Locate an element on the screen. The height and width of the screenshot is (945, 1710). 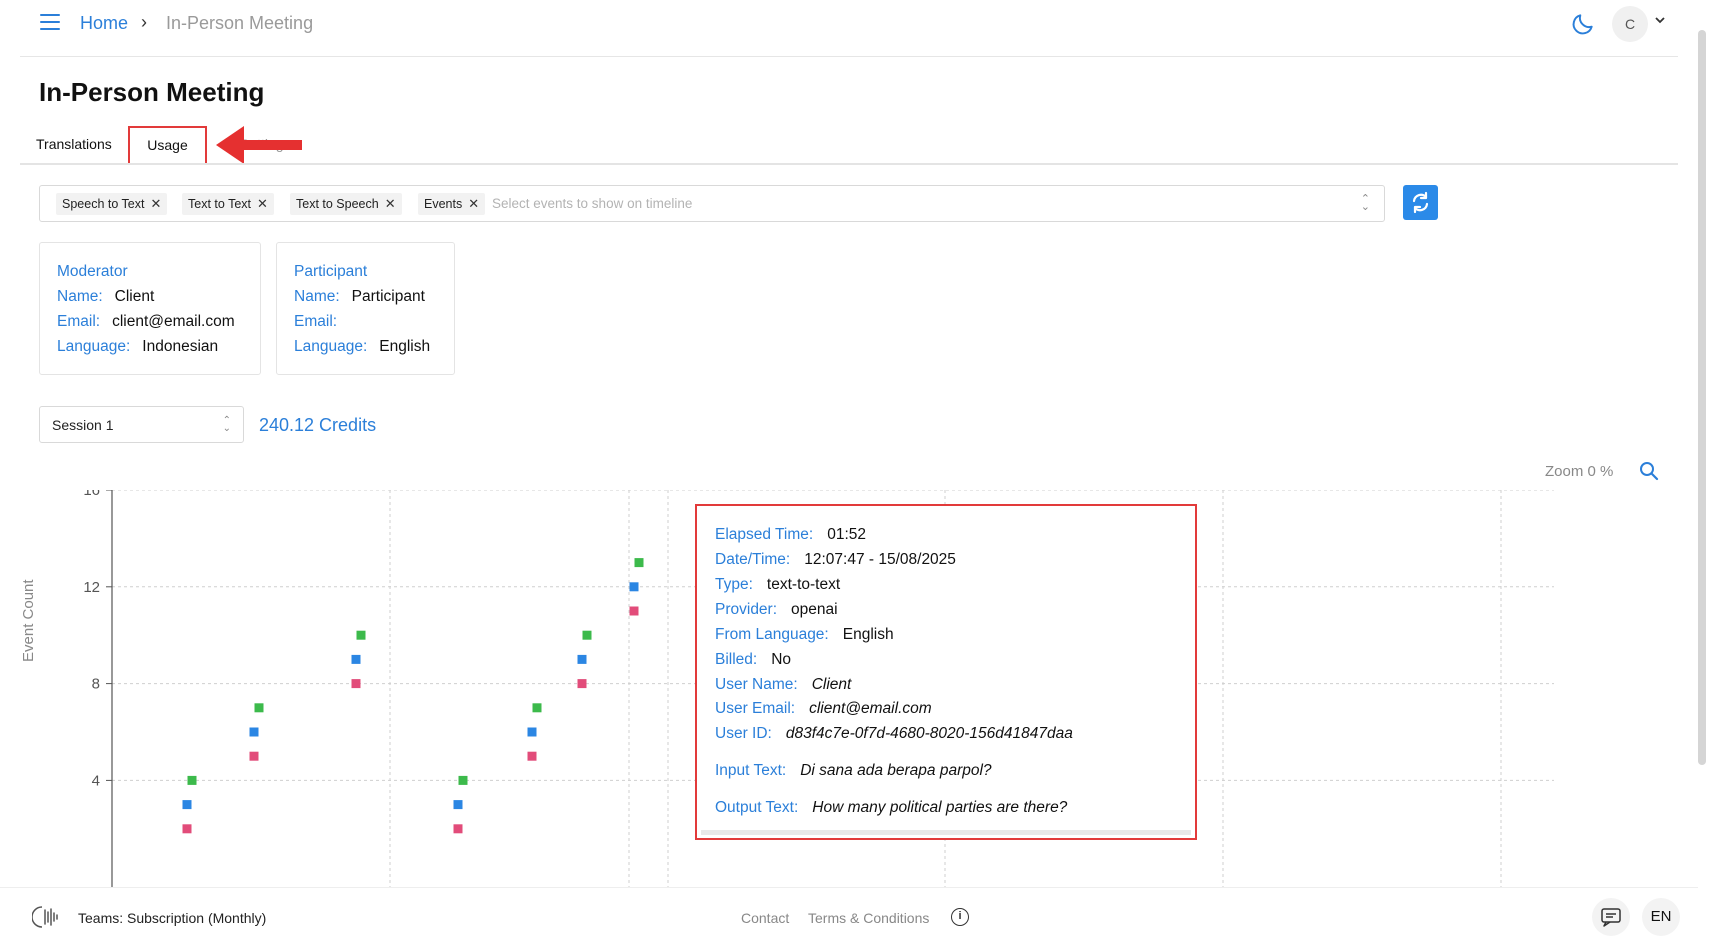
chat-button is located at coordinates (1611, 917).